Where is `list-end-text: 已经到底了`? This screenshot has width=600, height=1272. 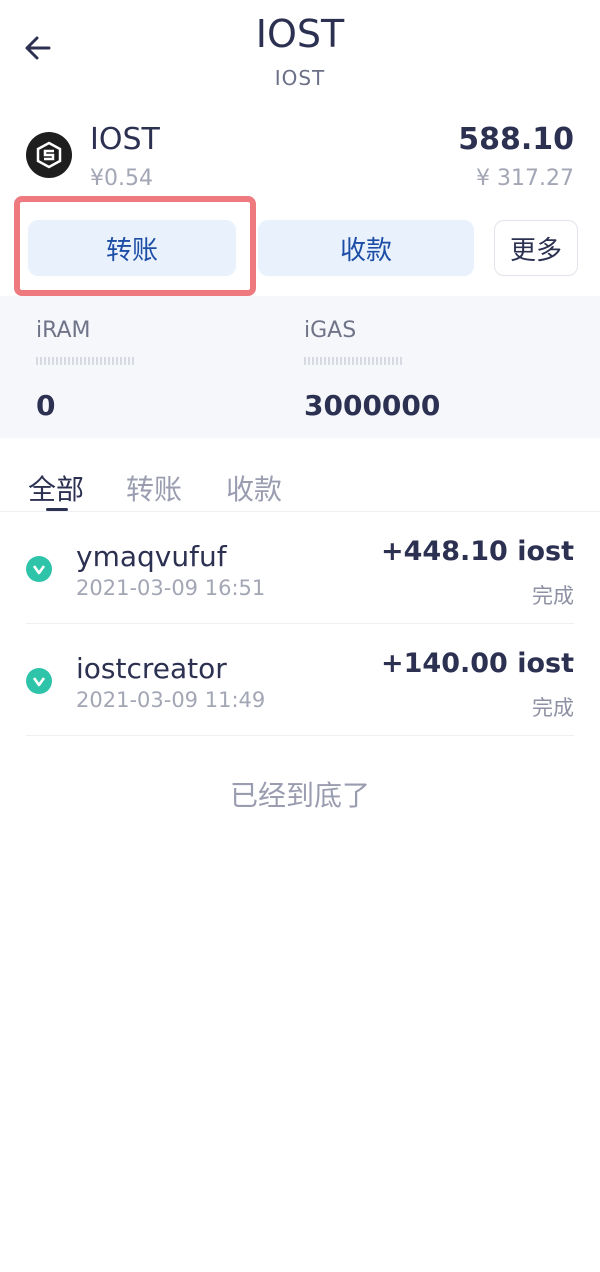
list-end-text: 已经到底了 is located at coordinates (299, 795).